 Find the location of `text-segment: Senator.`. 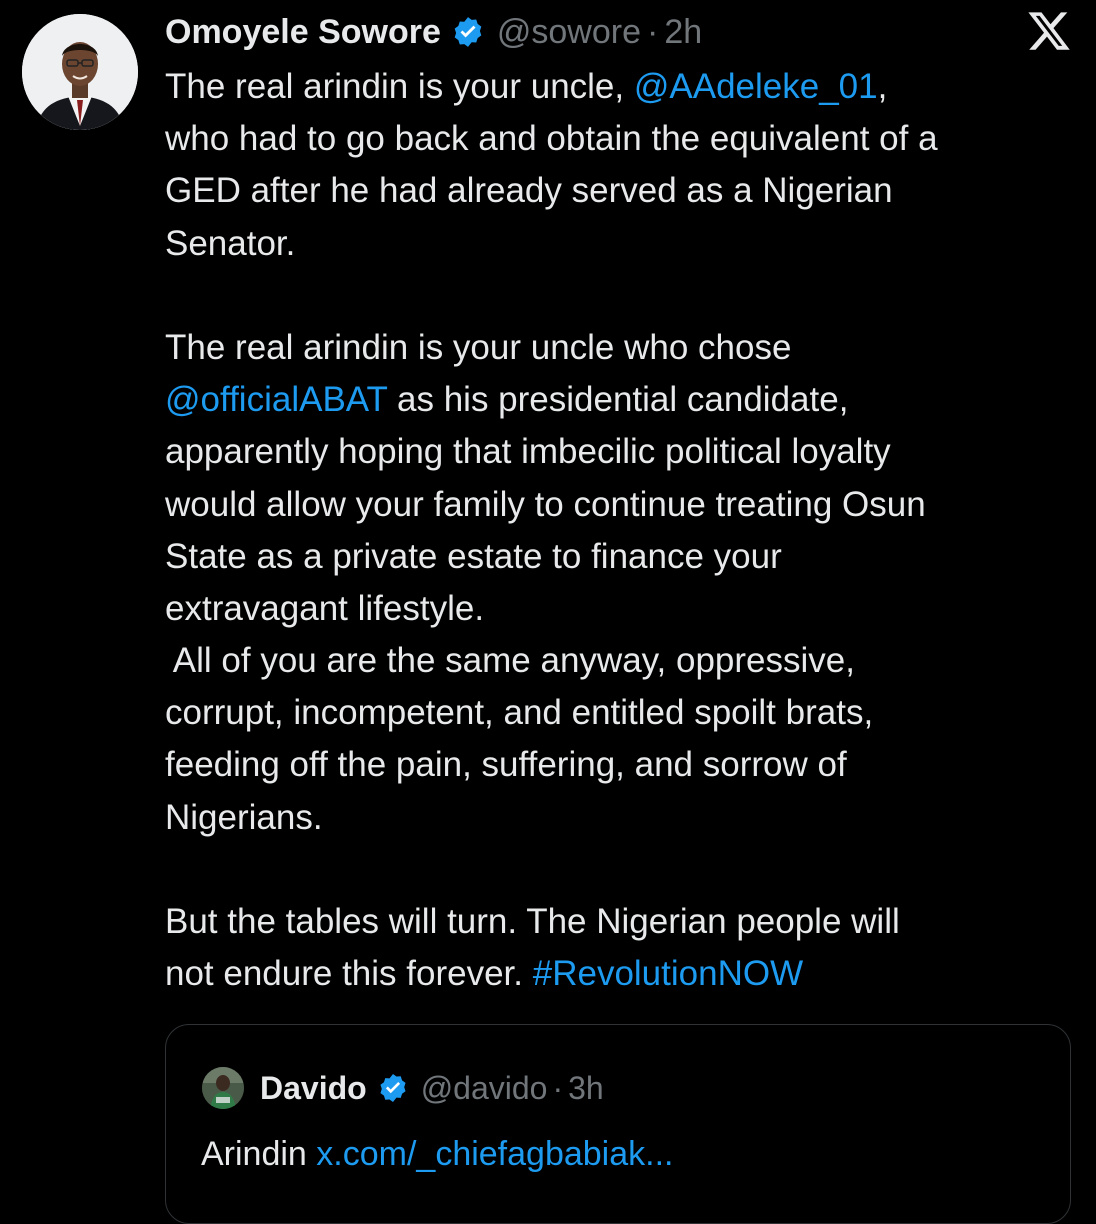

text-segment: Senator. is located at coordinates (230, 243).